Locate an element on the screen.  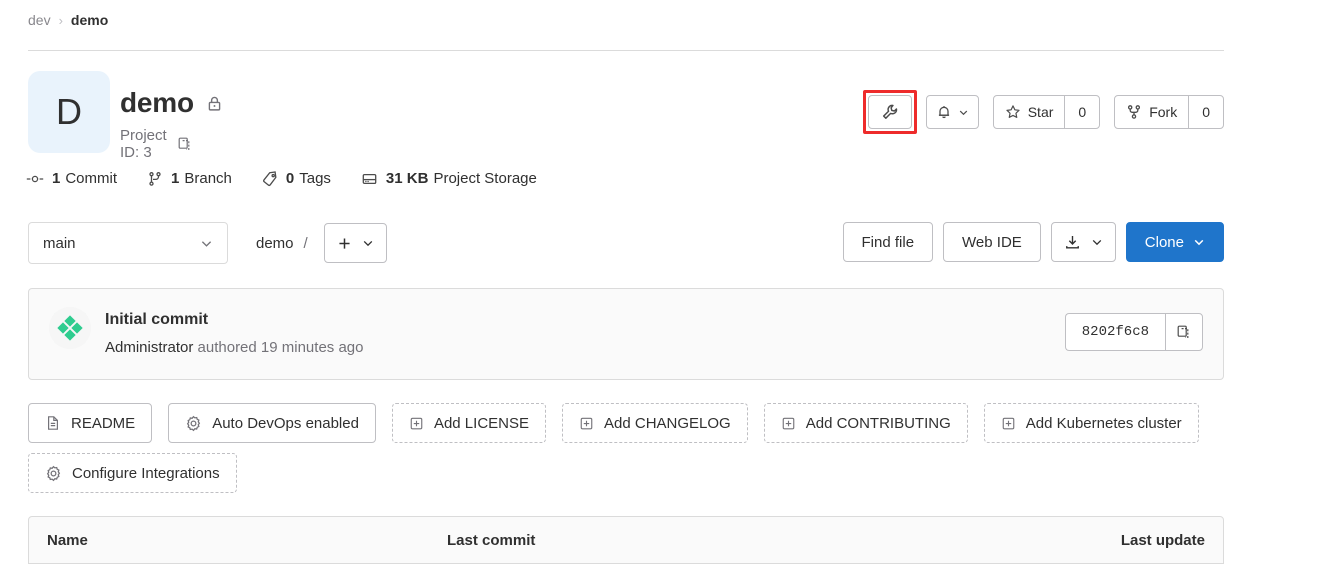
project-id-label: Project ID: 3 is located at coordinates (143, 144).